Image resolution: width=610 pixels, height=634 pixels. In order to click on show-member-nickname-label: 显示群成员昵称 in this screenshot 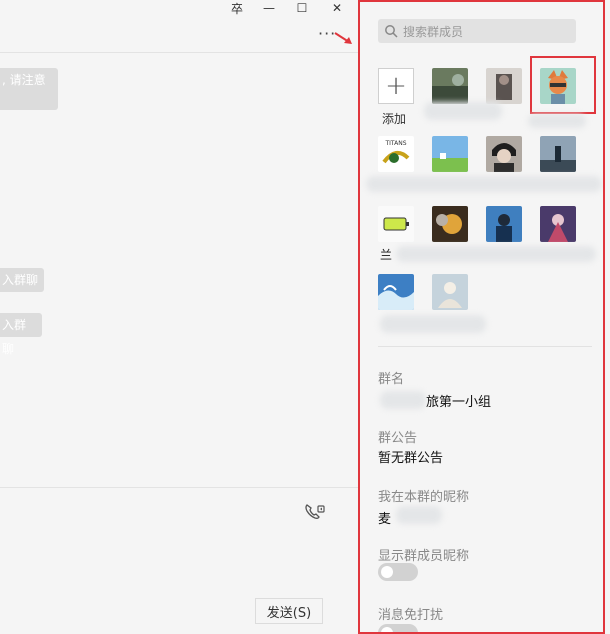, I will do `click(424, 556)`.